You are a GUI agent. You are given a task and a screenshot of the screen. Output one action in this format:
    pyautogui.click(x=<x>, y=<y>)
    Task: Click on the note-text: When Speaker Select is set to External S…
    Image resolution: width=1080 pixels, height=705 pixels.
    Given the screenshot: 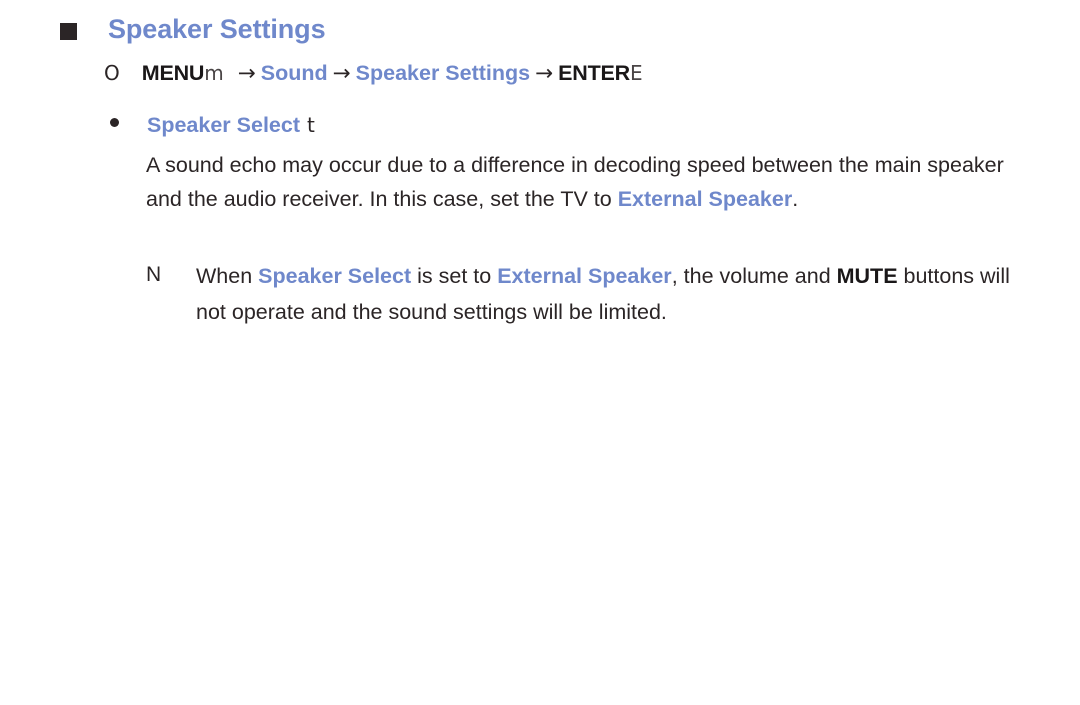 What is the action you would take?
    pyautogui.click(x=613, y=294)
    